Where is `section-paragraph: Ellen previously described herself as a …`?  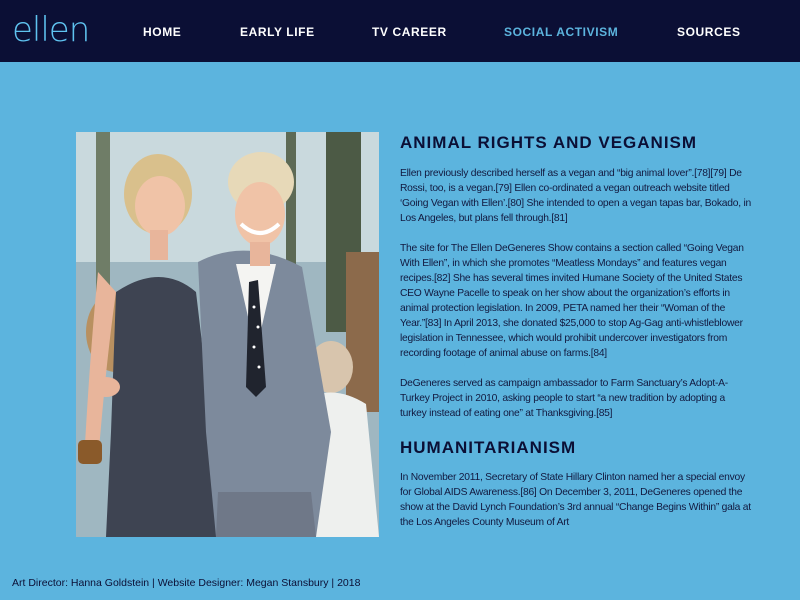 section-paragraph: Ellen previously described herself as a … is located at coordinates (575, 196).